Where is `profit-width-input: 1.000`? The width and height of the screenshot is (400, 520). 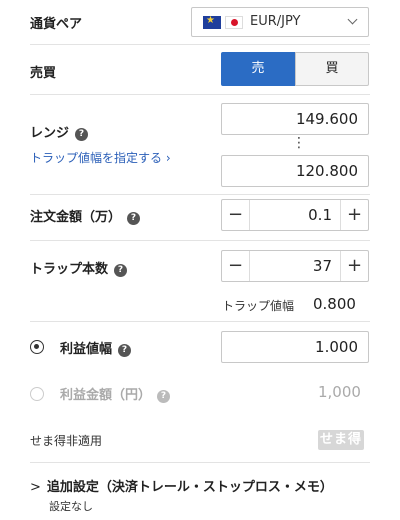
profit-width-input: 1.000 is located at coordinates (295, 347).